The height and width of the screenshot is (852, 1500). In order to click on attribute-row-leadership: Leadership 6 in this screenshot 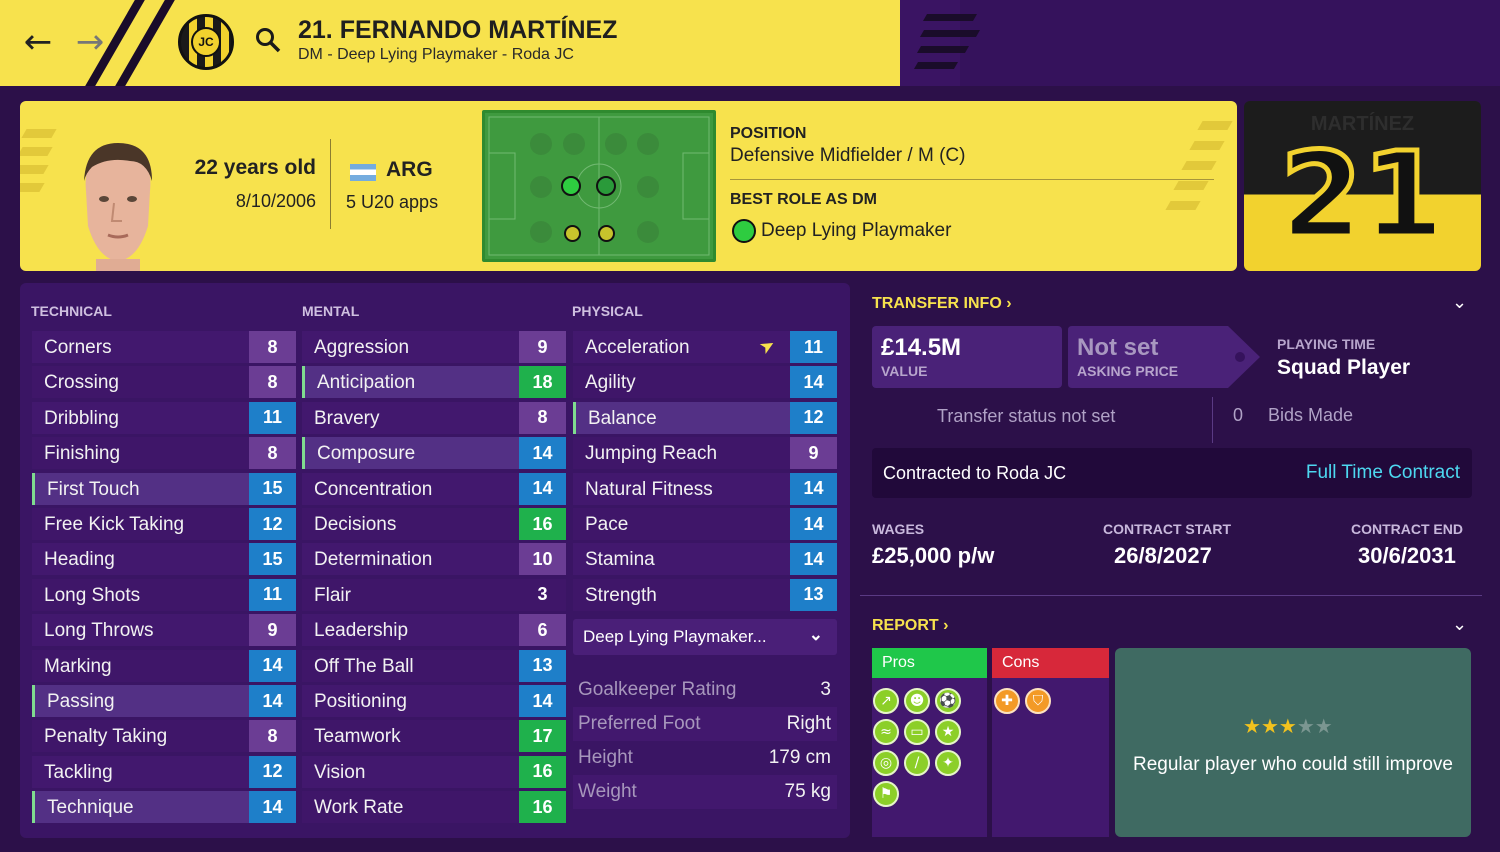, I will do `click(434, 630)`.